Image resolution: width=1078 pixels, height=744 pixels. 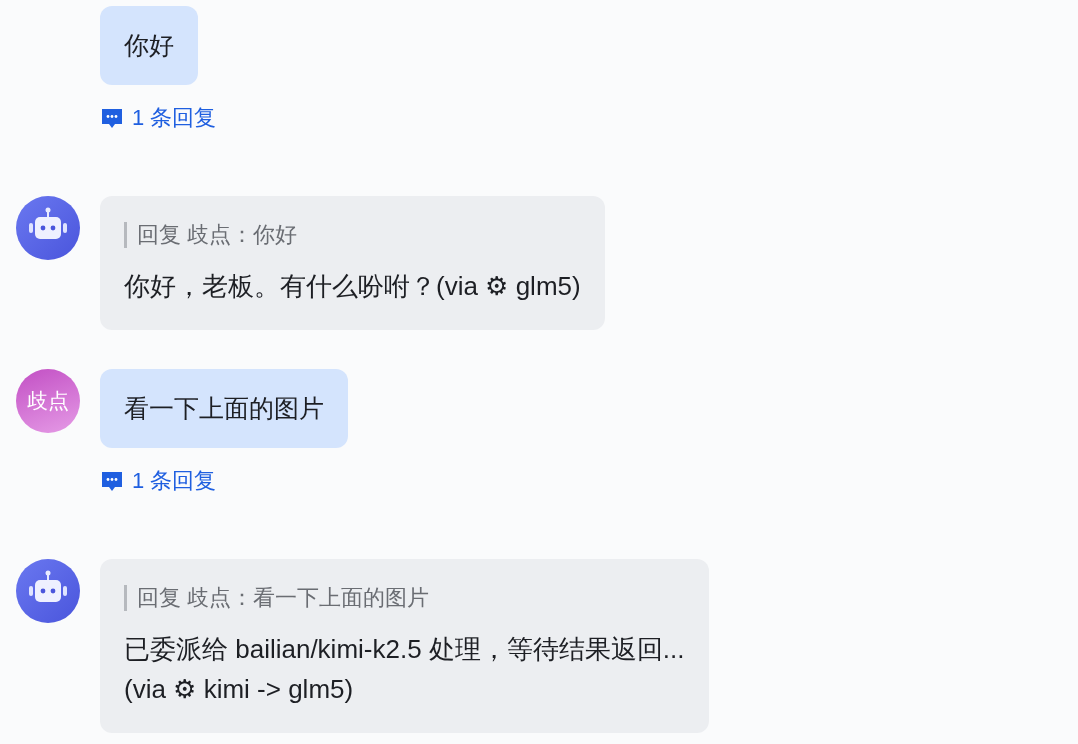 What do you see at coordinates (404, 669) in the screenshot?
I see `message-text: 已委派给 bailian/kimi-k2.5 处理，等待结果返回... (via ⚙ kimi -> glm5)` at bounding box center [404, 669].